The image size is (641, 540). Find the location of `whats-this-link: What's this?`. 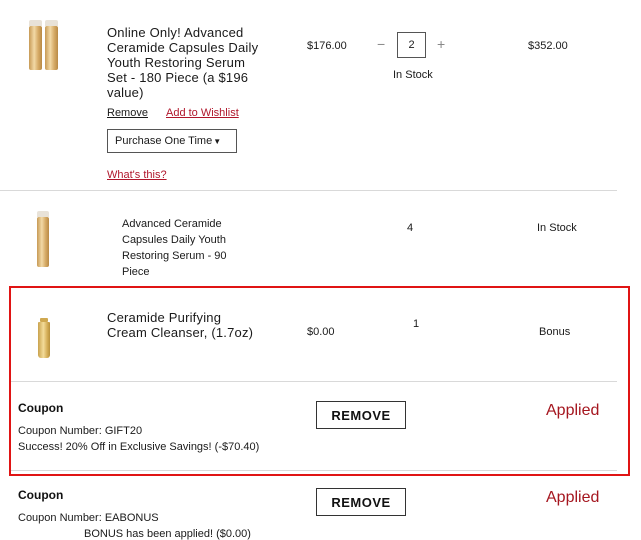

whats-this-link: What's this? is located at coordinates (137, 175).